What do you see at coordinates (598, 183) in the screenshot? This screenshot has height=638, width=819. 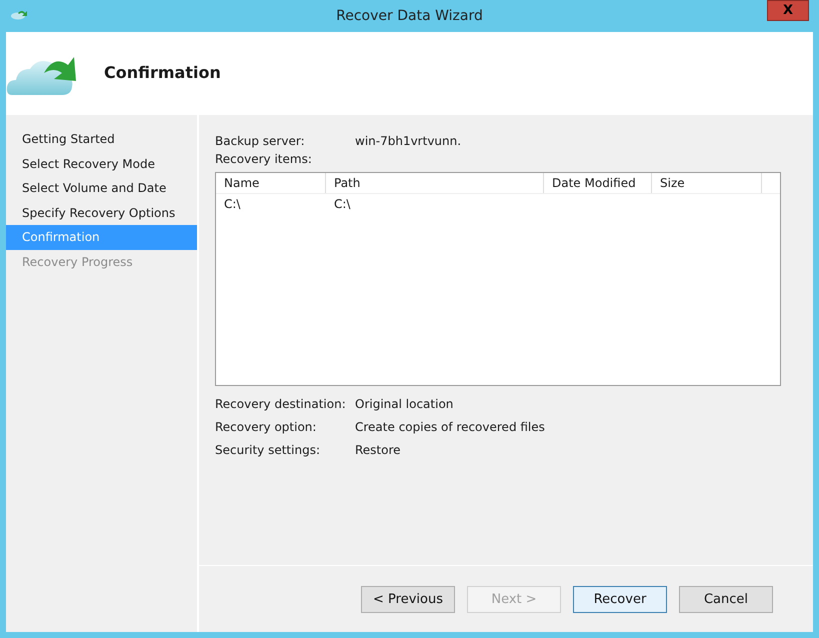 I see `column-header: Date Modified` at bounding box center [598, 183].